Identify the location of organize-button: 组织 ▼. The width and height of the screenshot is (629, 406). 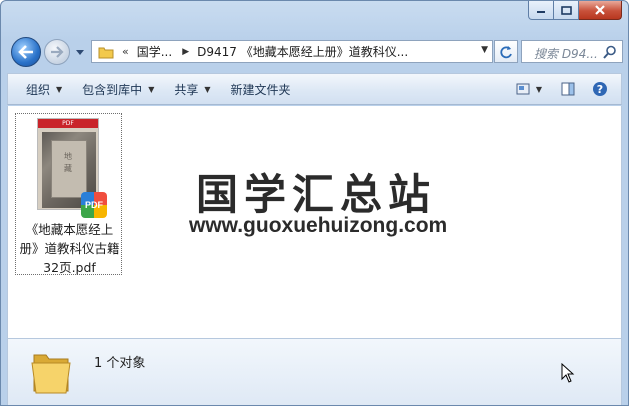
(40, 89).